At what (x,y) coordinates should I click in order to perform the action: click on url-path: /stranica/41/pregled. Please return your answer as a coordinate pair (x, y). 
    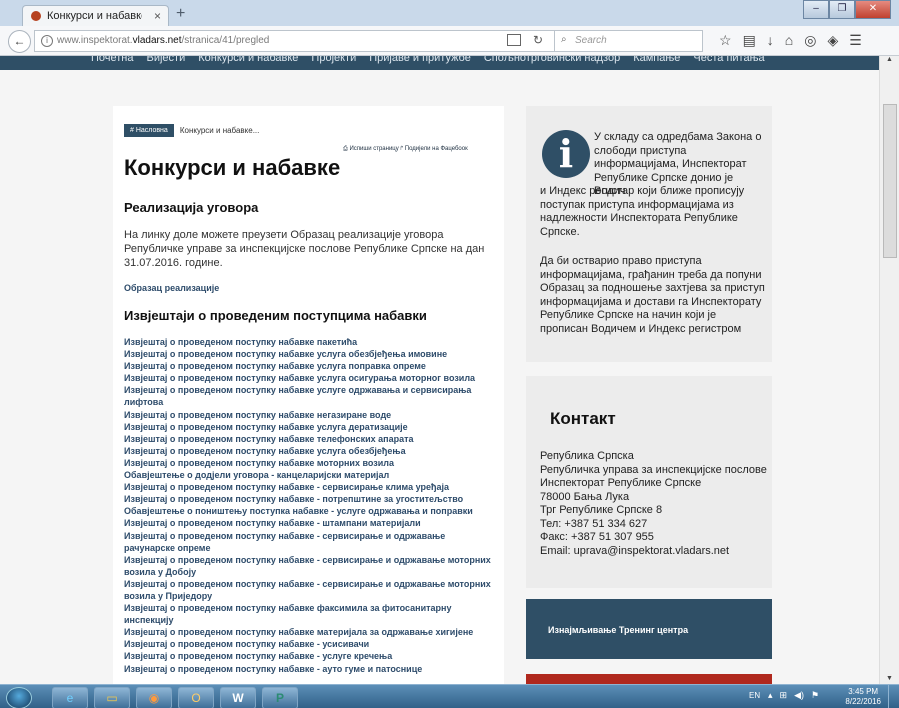
    Looking at the image, I should click on (225, 40).